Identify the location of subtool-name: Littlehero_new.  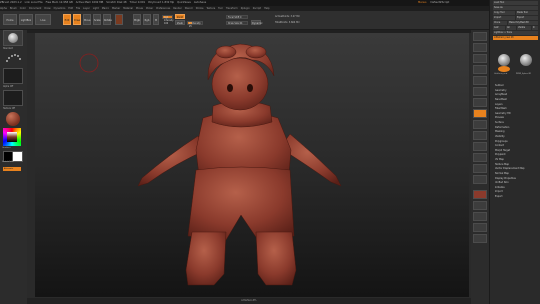
(501, 74).